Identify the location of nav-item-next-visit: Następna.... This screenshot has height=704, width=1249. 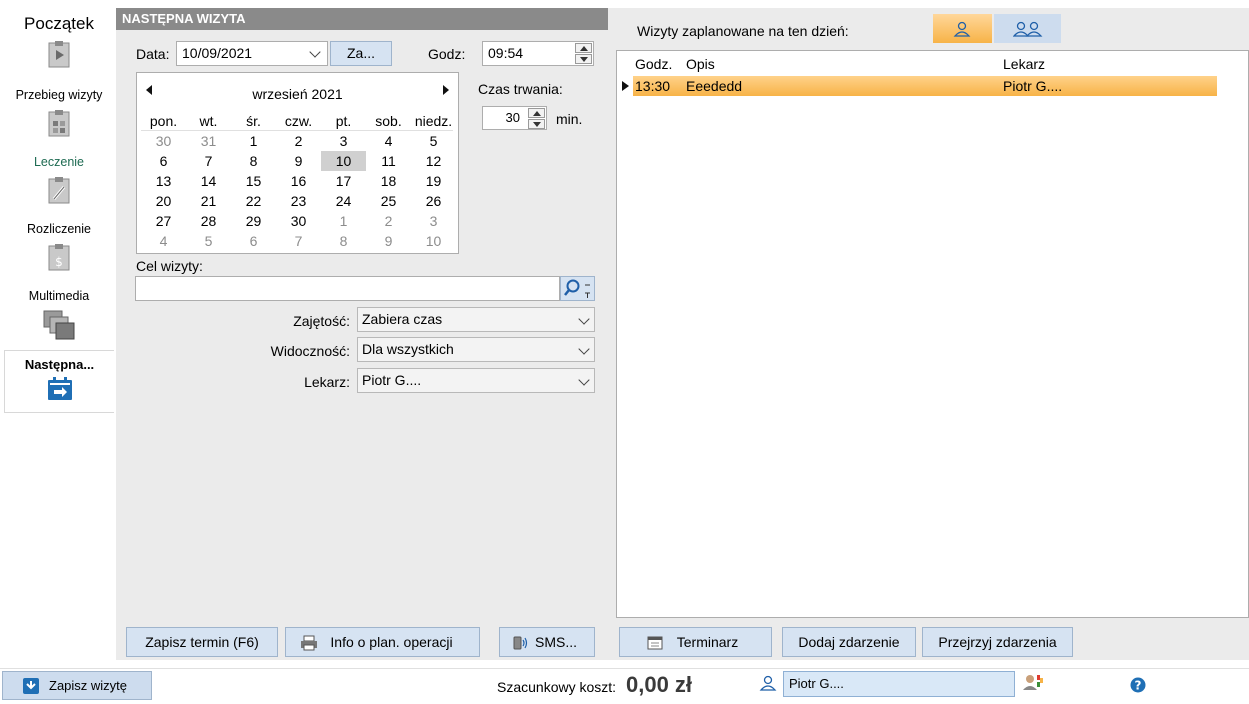
(59, 381).